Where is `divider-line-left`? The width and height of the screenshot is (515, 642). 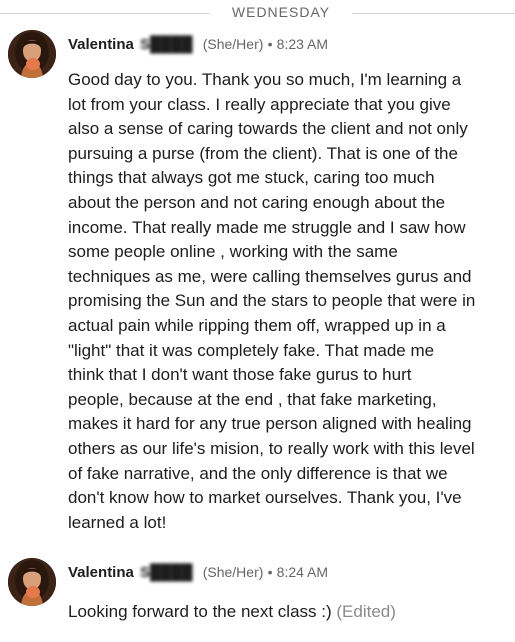 divider-line-left is located at coordinates (105, 13).